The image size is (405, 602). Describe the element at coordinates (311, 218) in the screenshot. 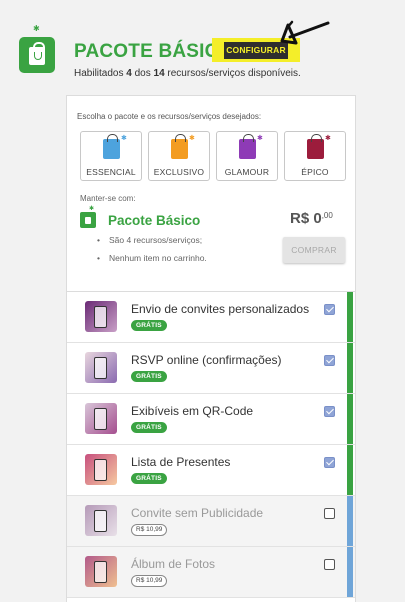

I see `current-price: R$ 0,00` at that location.